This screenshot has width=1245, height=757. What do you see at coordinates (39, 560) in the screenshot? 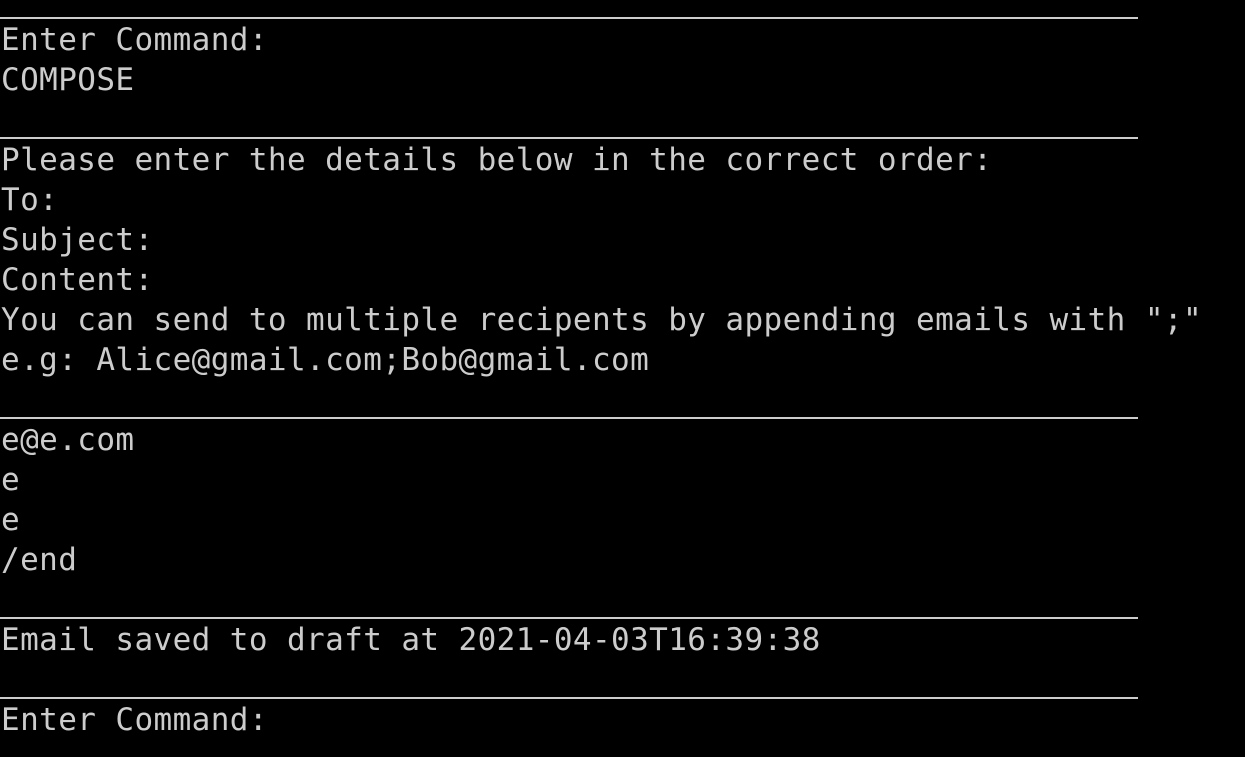
I see `end-marker: /end` at bounding box center [39, 560].